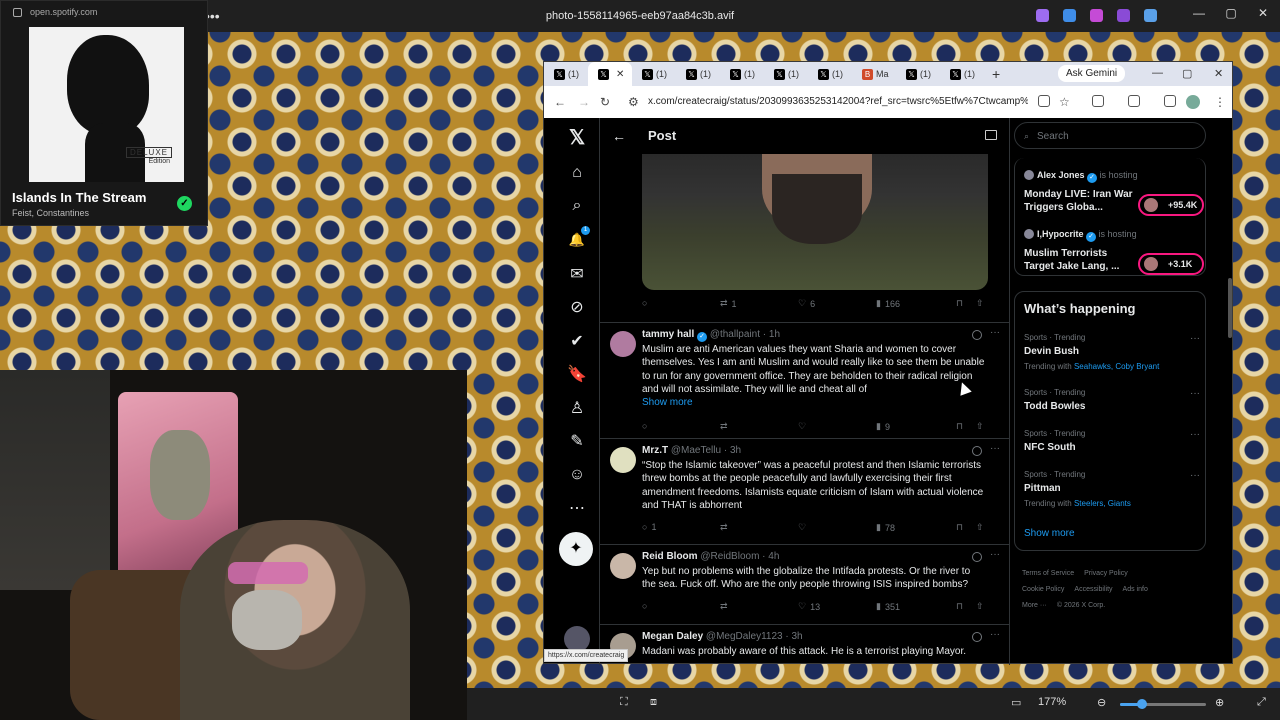 The width and height of the screenshot is (1280, 720). I want to click on actual-size-icon: ▭, so click(1016, 702).